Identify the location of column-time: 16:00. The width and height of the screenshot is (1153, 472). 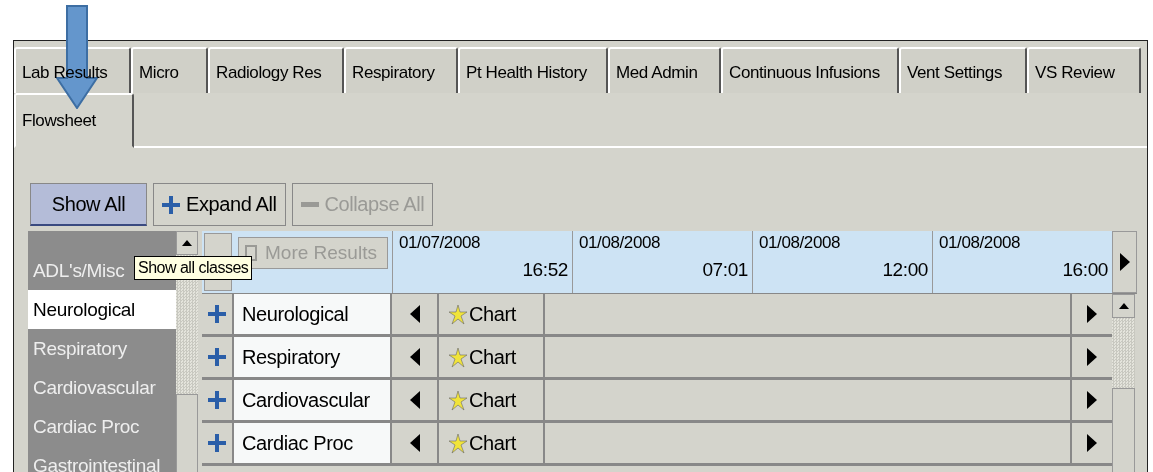
(1085, 270).